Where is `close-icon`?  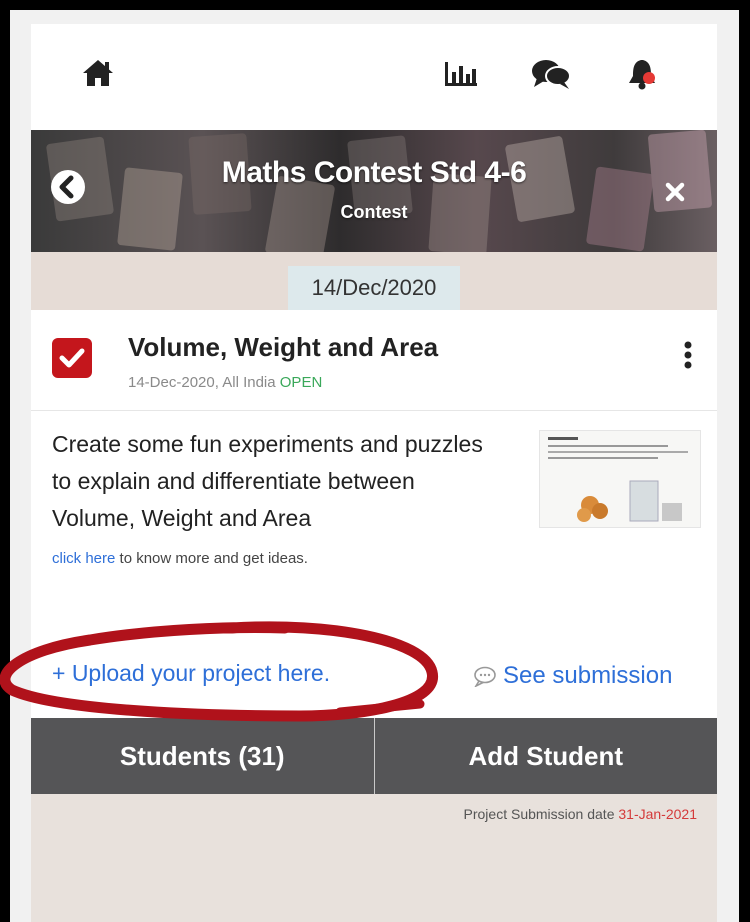 close-icon is located at coordinates (675, 192).